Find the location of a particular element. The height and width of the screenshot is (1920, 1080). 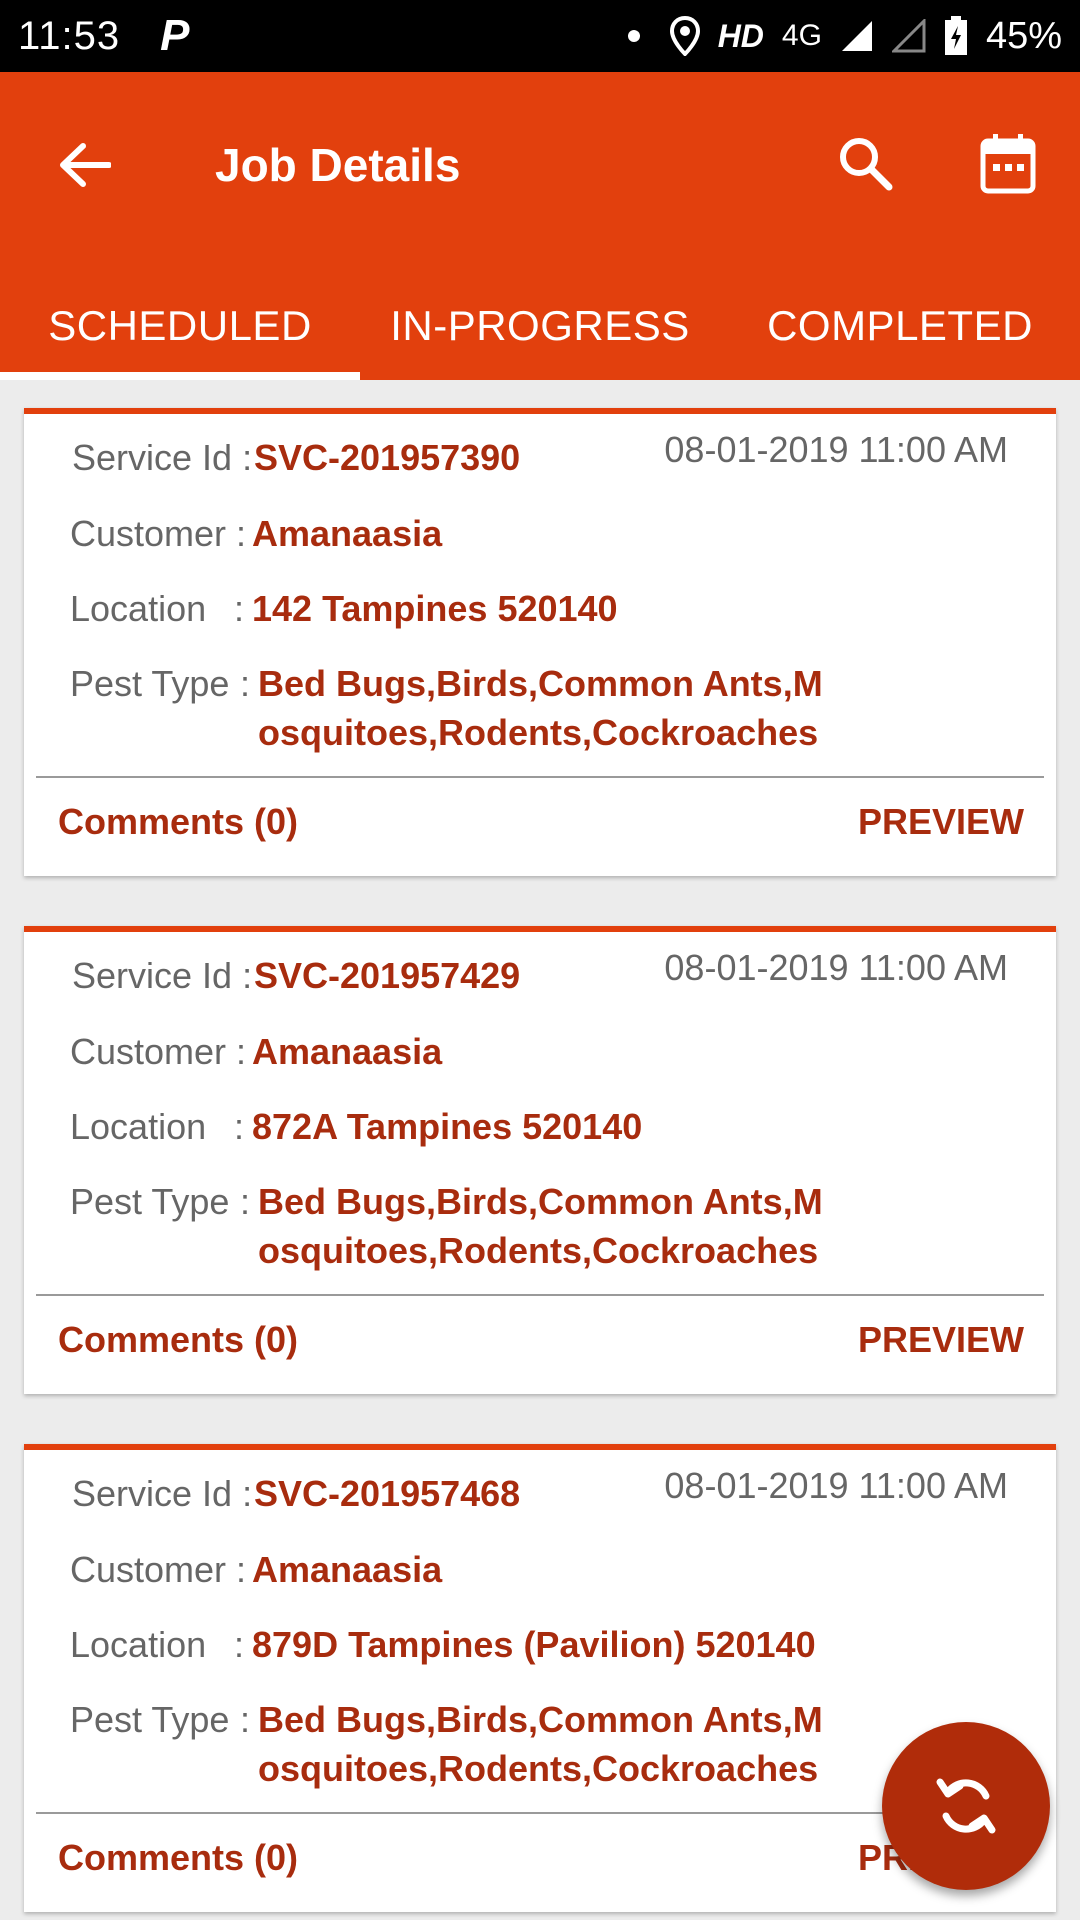

back-arrow-icon is located at coordinates (85, 165).